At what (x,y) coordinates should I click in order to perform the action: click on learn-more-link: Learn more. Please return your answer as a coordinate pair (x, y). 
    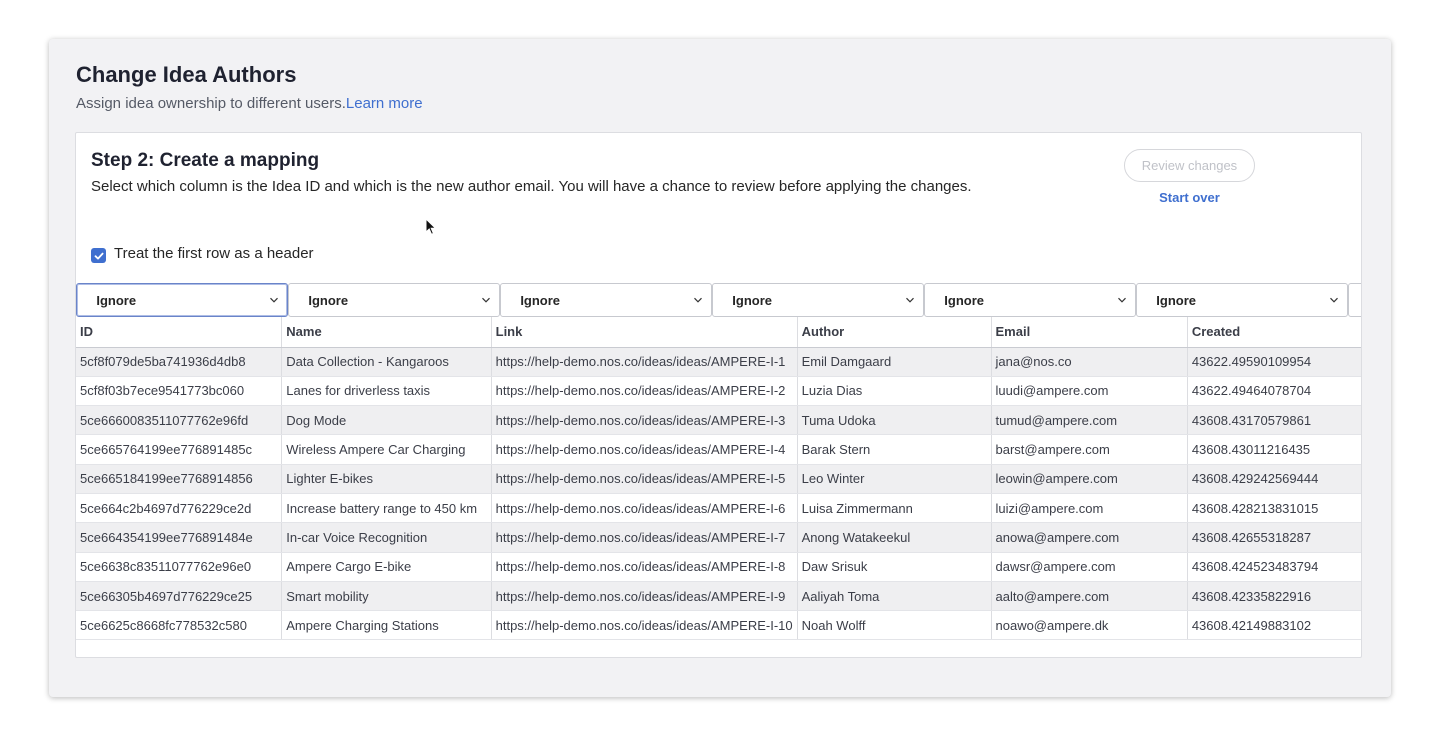
    Looking at the image, I should click on (384, 103).